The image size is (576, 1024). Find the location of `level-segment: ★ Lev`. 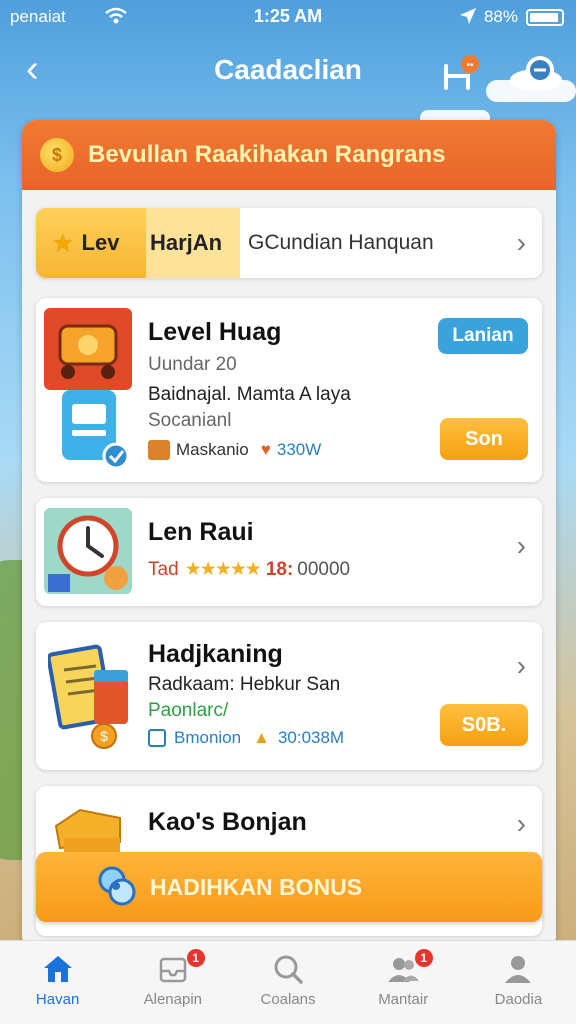

level-segment: ★ Lev is located at coordinates (91, 243).